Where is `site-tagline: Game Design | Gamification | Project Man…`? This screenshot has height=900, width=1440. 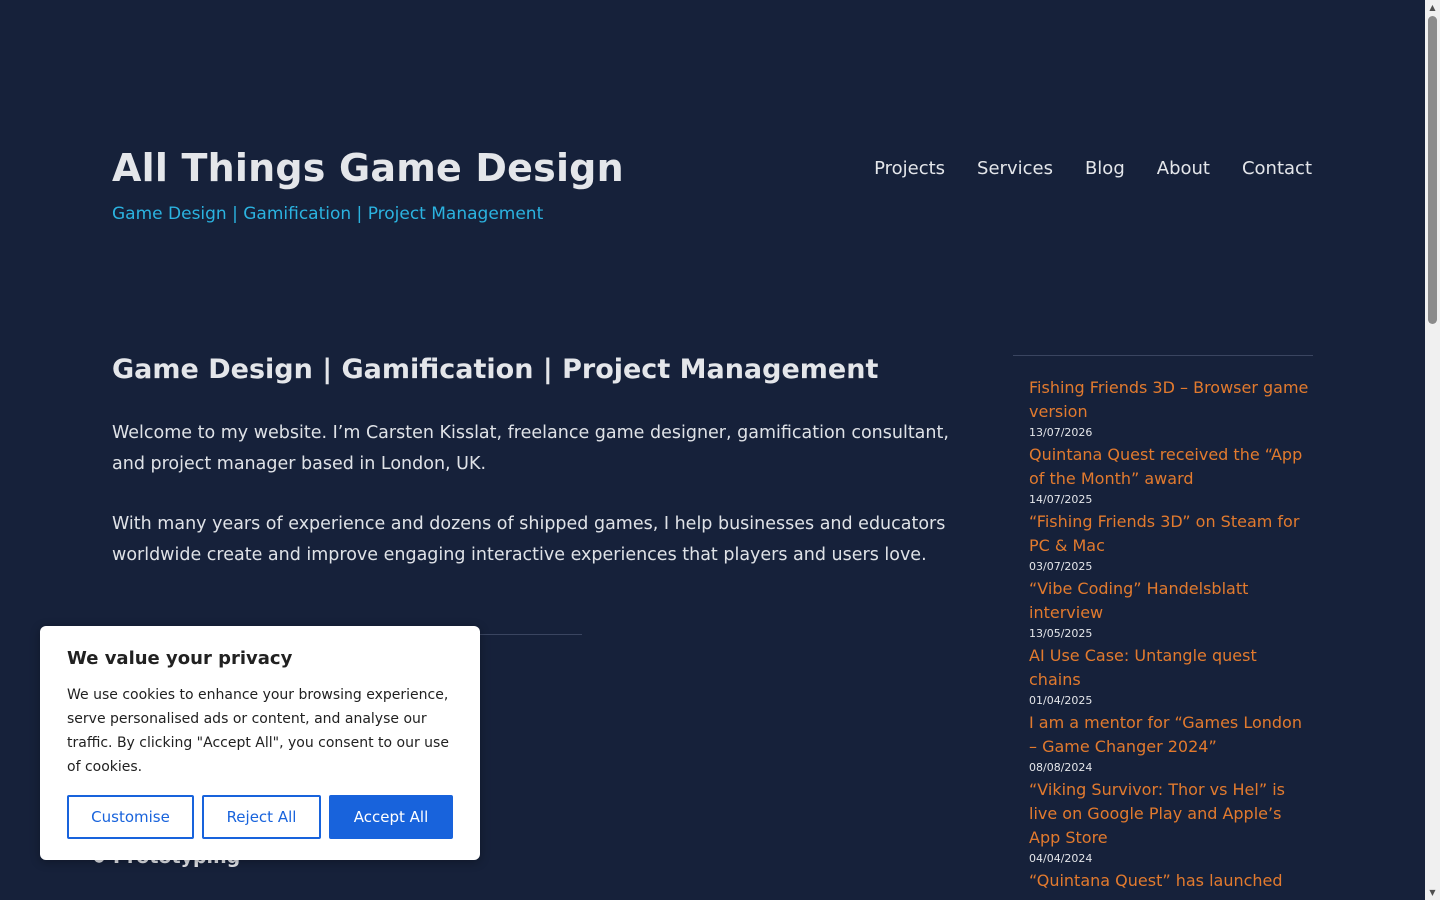
site-tagline: Game Design | Gamification | Project Man… is located at coordinates (328, 214).